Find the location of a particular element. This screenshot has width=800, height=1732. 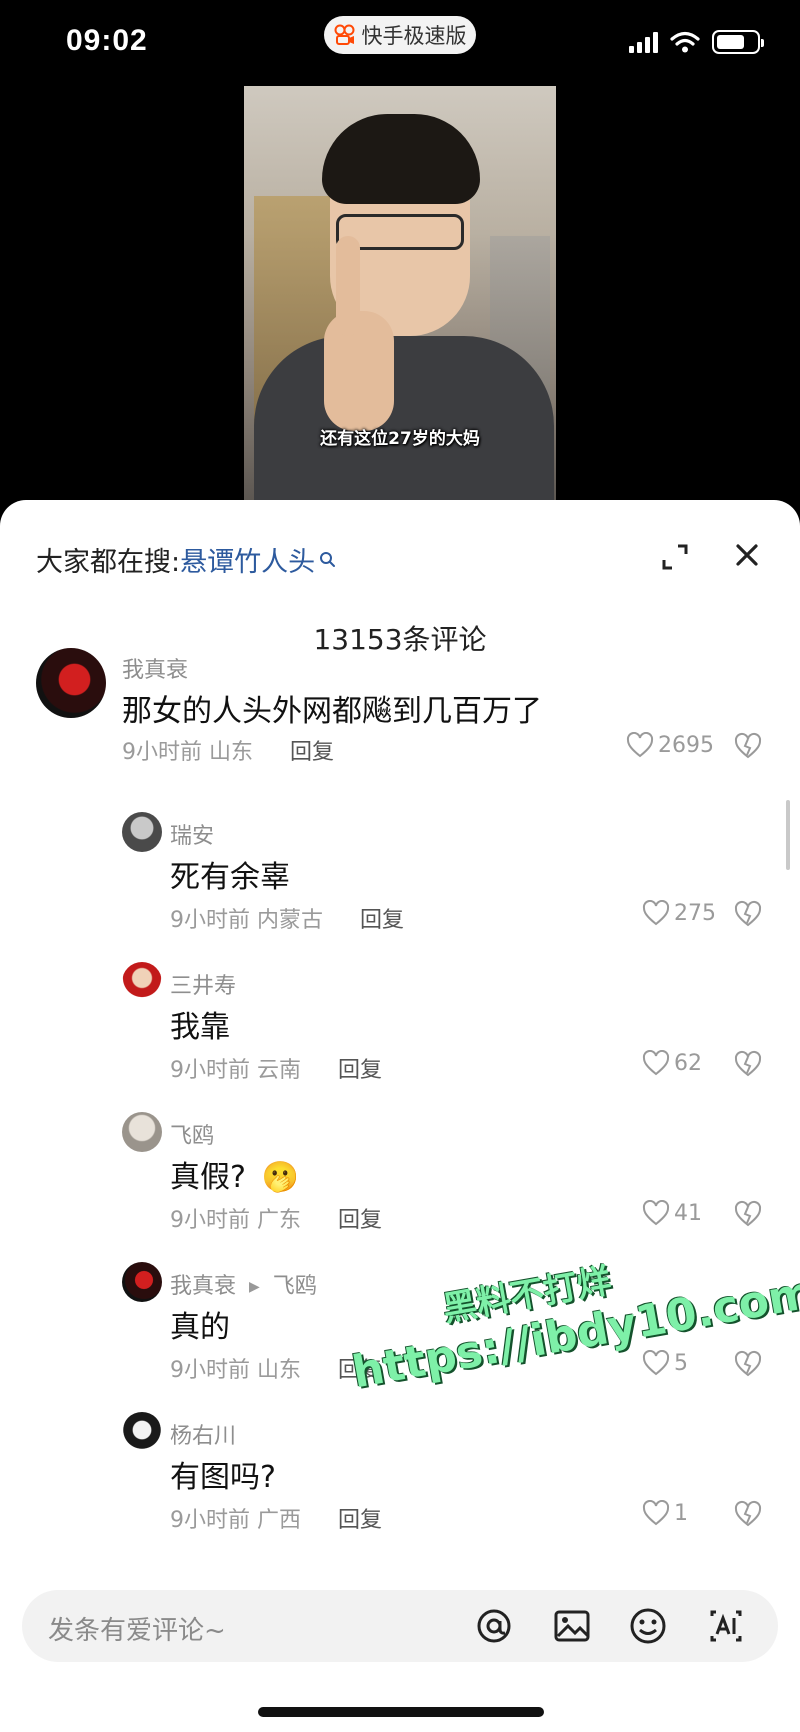

comment-meta: 9小时前 广西 回复 is located at coordinates (276, 1518).